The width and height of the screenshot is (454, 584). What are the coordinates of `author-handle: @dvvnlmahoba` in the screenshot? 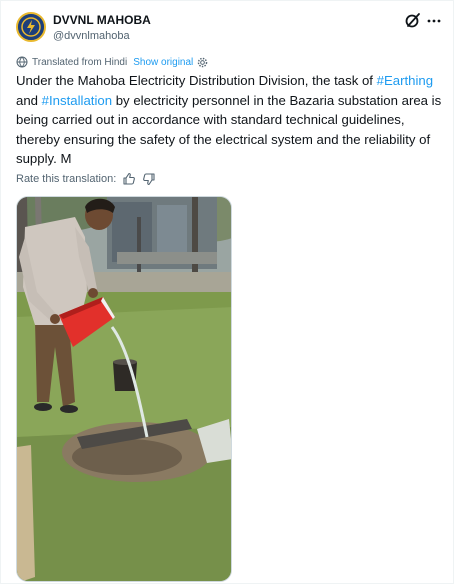 It's located at (91, 36).